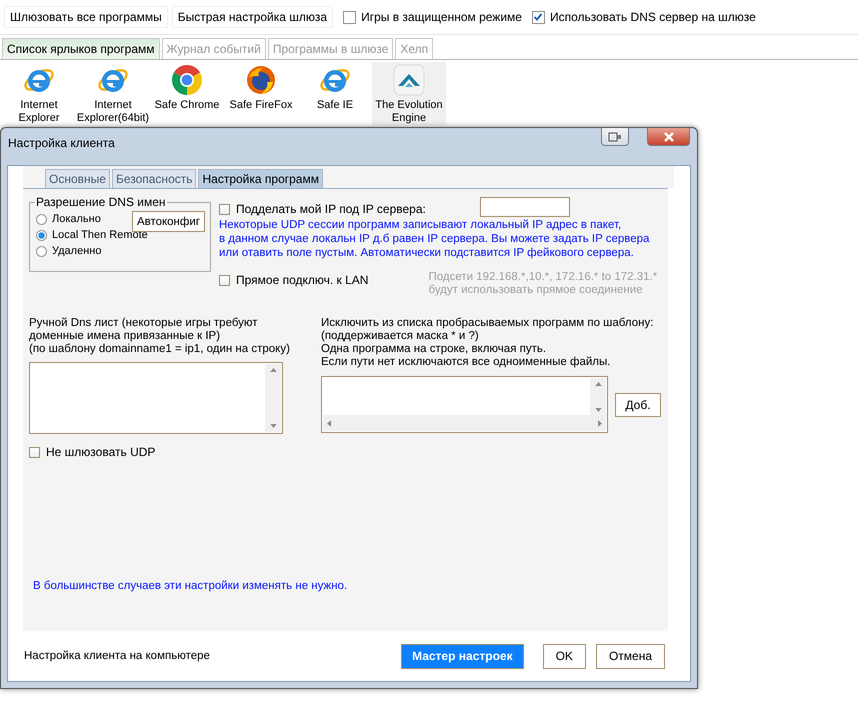 This screenshot has width=858, height=714. What do you see at coordinates (62, 143) in the screenshot?
I see `window-title: Настройка клиента` at bounding box center [62, 143].